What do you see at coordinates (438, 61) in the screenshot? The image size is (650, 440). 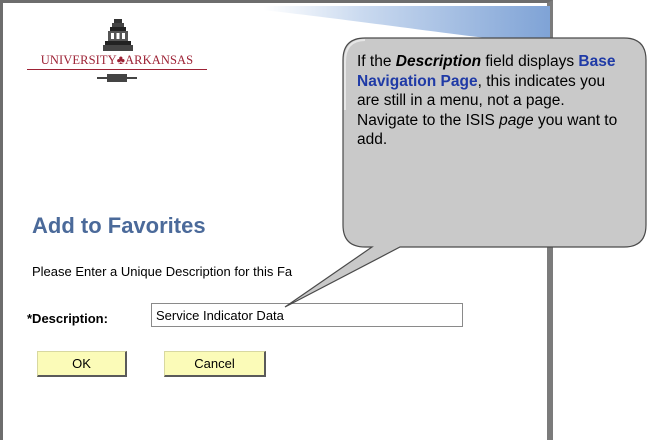 I see `callout-field-name: Description` at bounding box center [438, 61].